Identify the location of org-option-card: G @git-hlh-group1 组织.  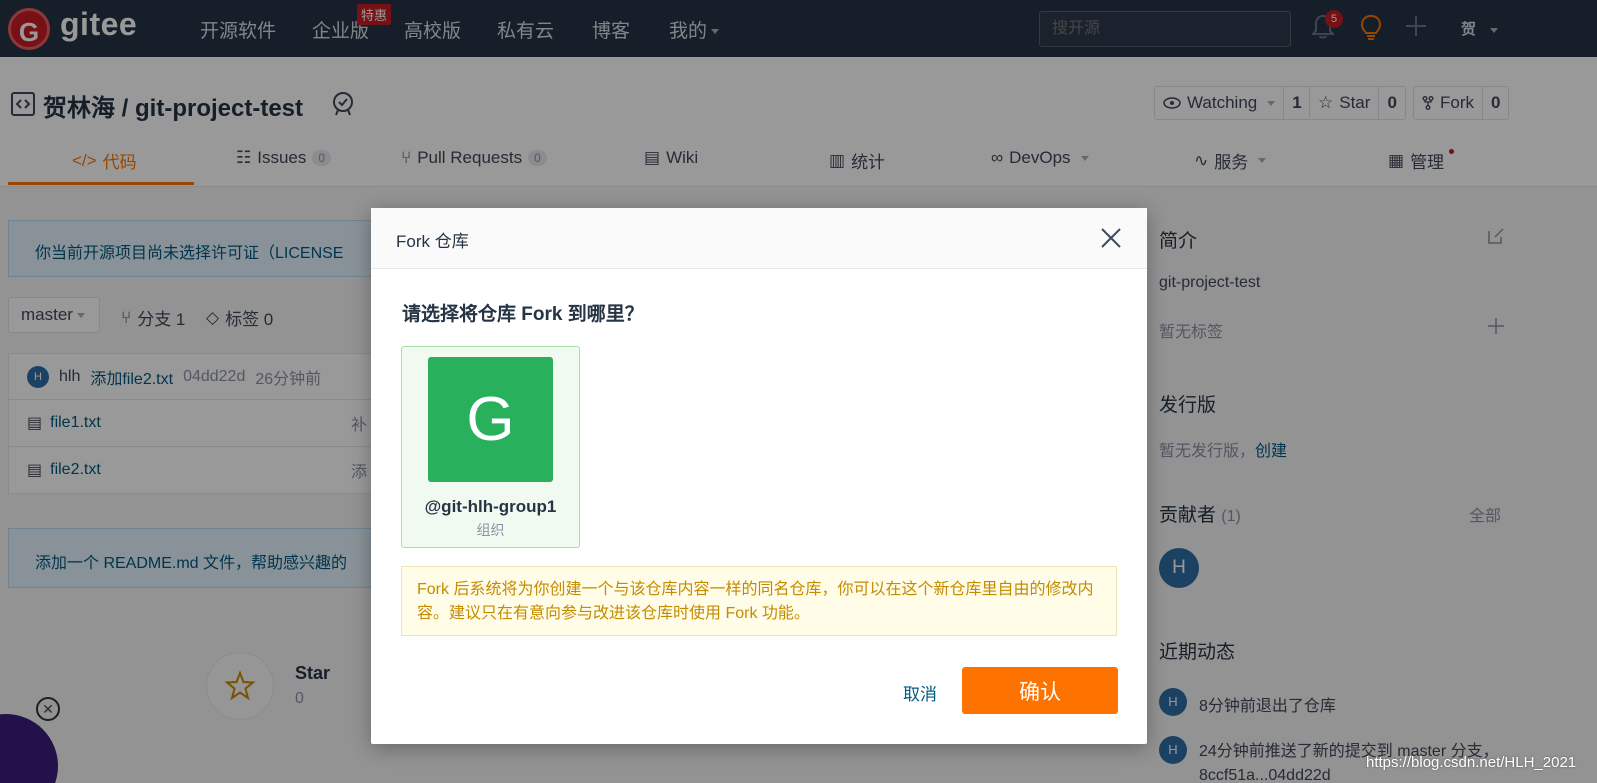
(490, 447).